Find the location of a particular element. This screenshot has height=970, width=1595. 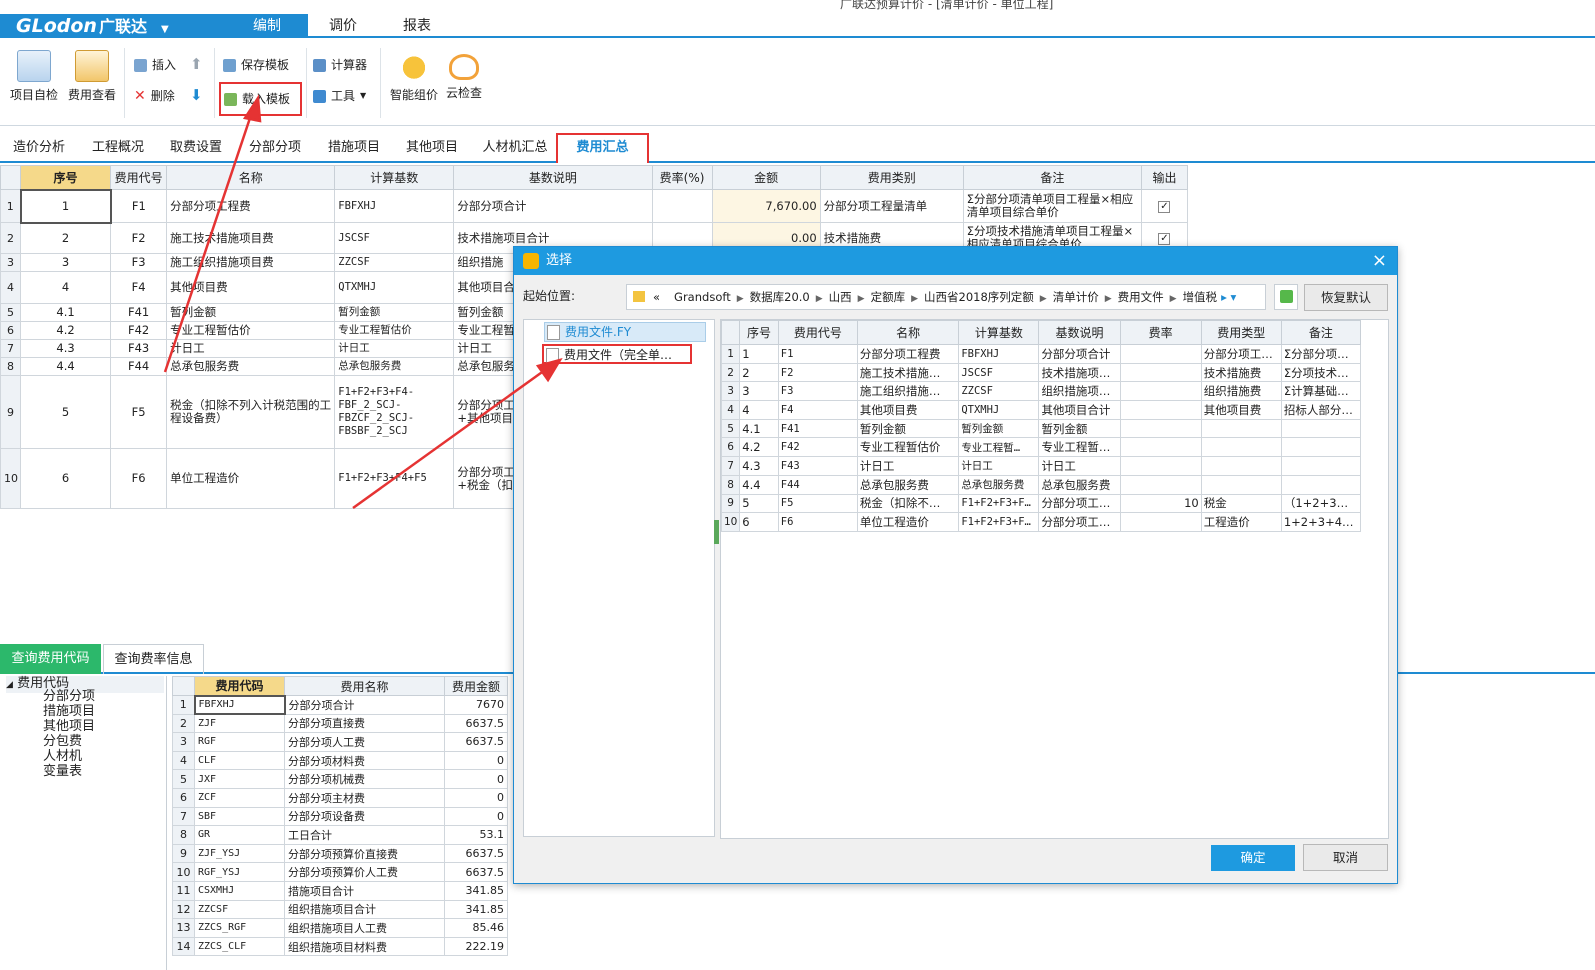

cell-base: 计日工 is located at coordinates (394, 348).